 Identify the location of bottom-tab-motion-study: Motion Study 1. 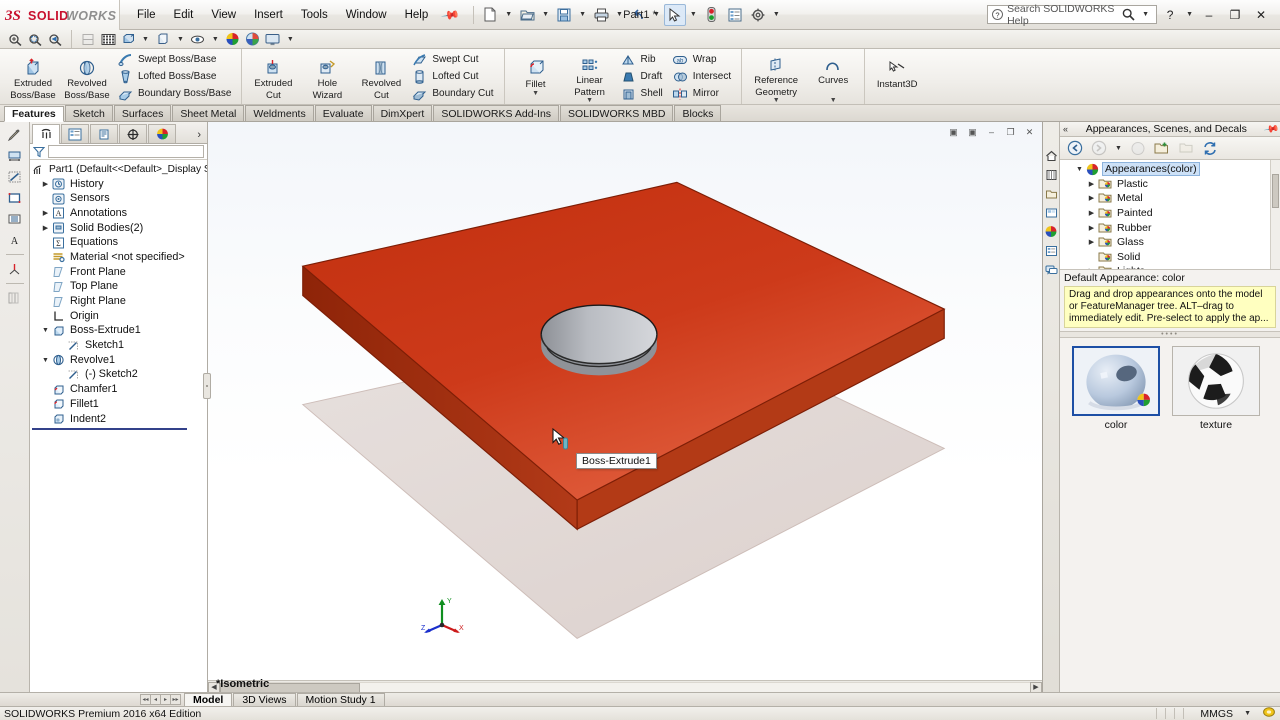
(340, 699).